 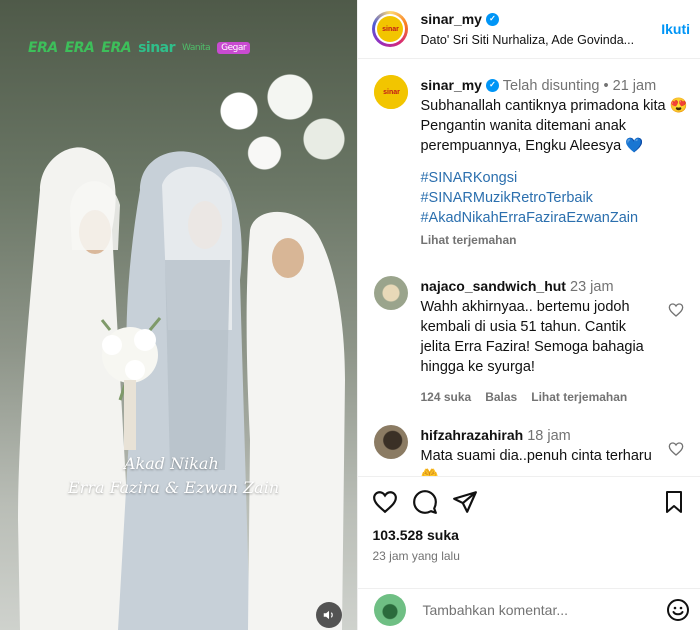 What do you see at coordinates (592, 287) in the screenshot?
I see `comment-time: 23 jam` at bounding box center [592, 287].